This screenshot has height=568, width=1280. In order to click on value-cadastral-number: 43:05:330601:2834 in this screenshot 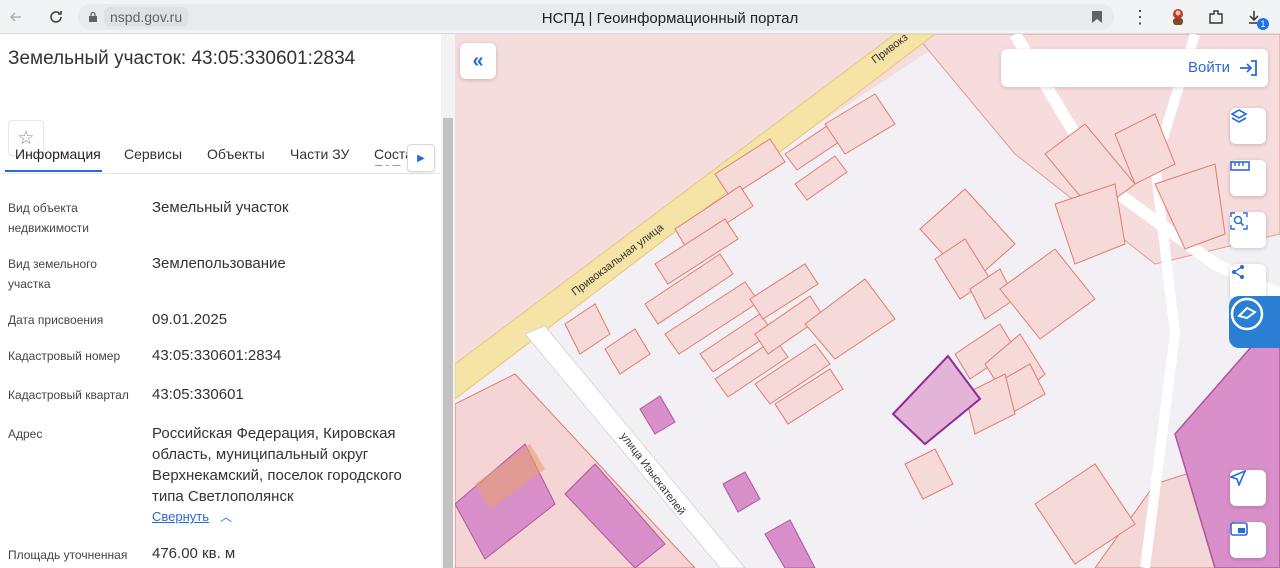, I will do `click(292, 355)`.